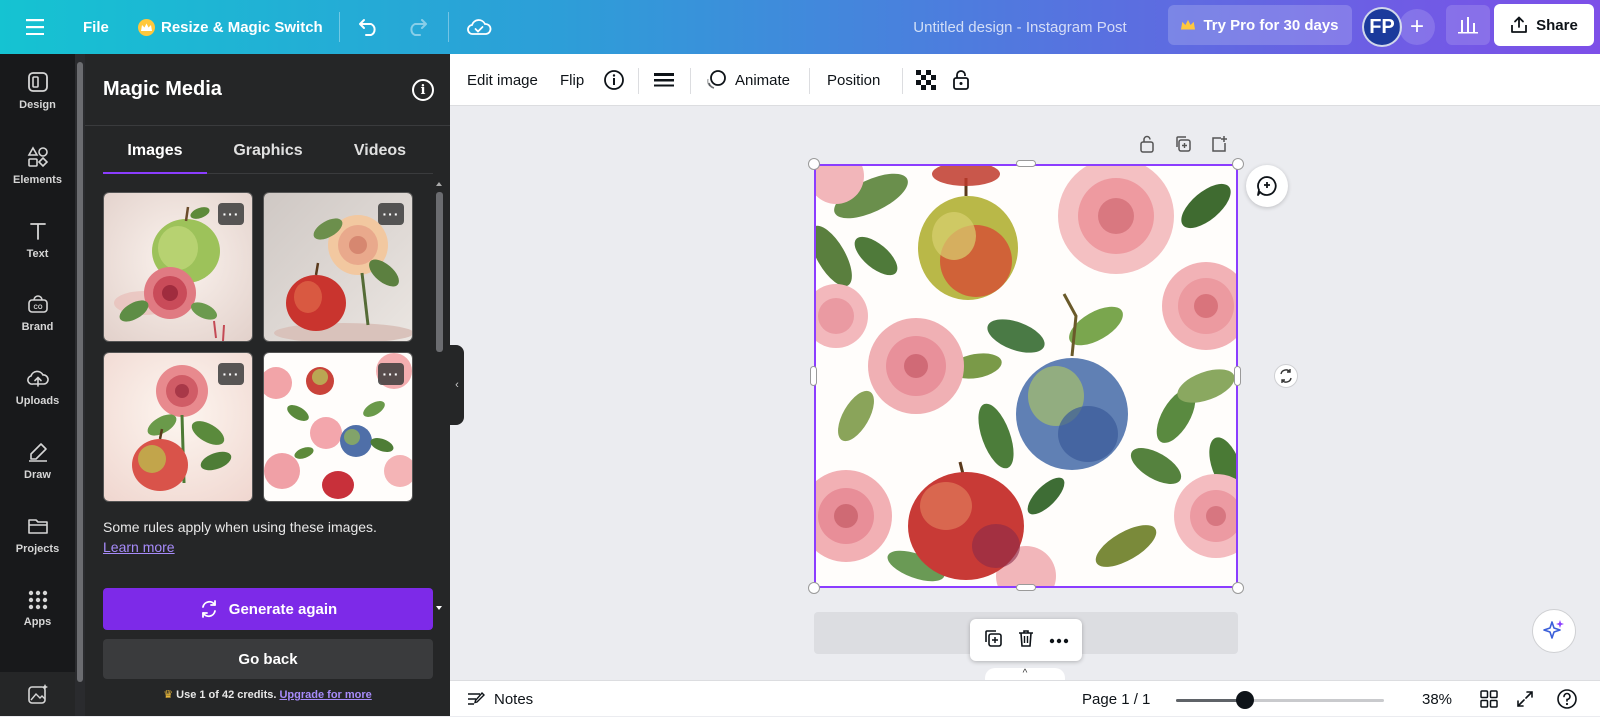 This screenshot has width=1600, height=717. Describe the element at coordinates (37, 304) in the screenshot. I see `brand-icon: CO` at that location.